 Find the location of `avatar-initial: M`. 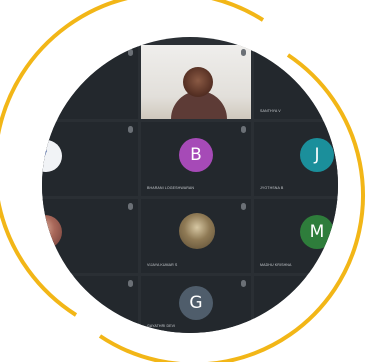

avatar-initial: M is located at coordinates (317, 232).